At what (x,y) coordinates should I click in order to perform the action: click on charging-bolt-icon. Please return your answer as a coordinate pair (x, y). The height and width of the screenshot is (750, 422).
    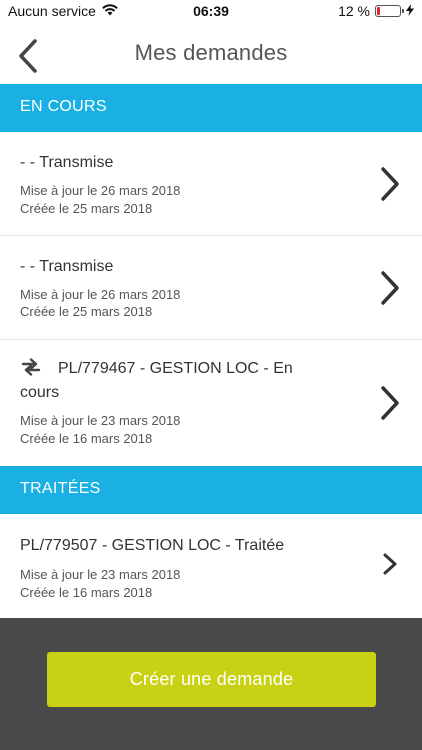
    Looking at the image, I should click on (410, 11).